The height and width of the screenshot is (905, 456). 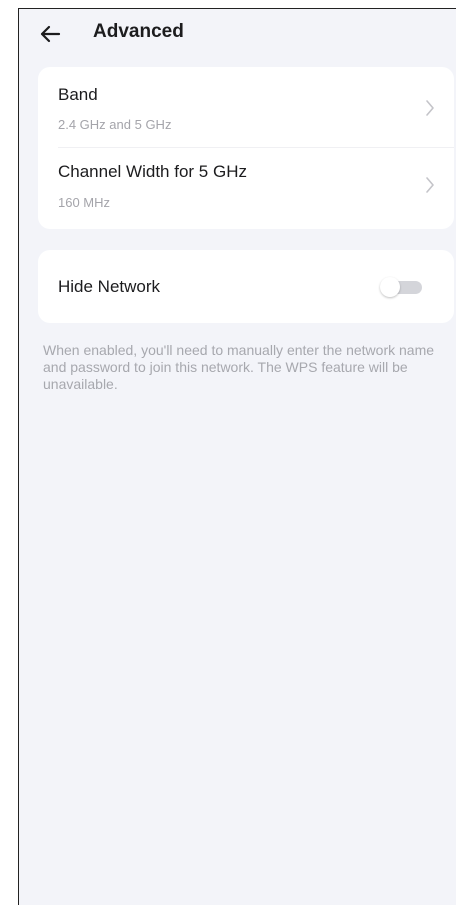 What do you see at coordinates (401, 287) in the screenshot?
I see `hide-network-toggle` at bounding box center [401, 287].